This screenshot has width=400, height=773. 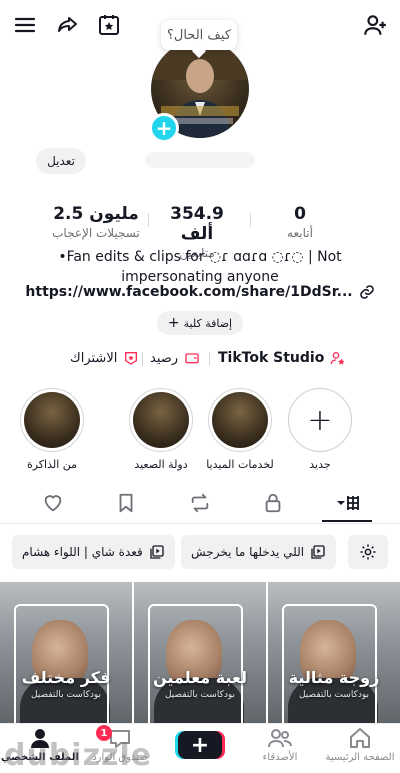 I want to click on playlist-chip: قعدة شاي | اللواء هشام, so click(x=93, y=552).